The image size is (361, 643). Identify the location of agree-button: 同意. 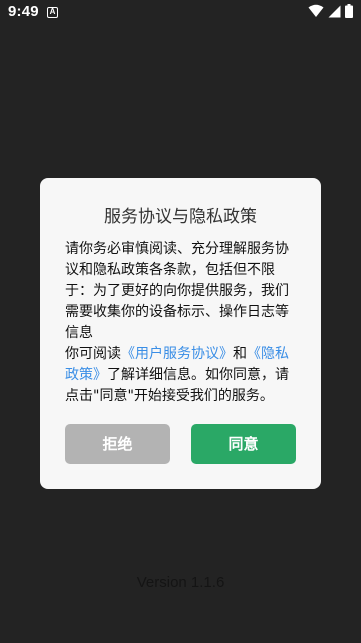
(243, 444).